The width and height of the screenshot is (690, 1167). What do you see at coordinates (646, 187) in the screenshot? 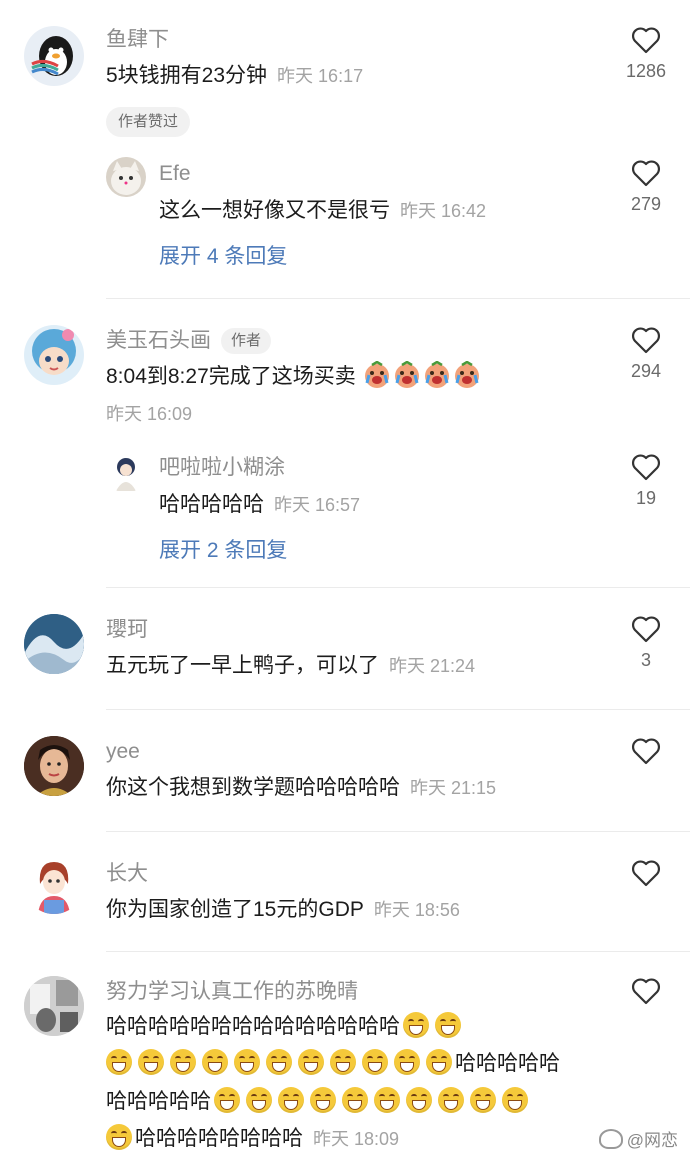
I see `reply-like-button: 279` at bounding box center [646, 187].